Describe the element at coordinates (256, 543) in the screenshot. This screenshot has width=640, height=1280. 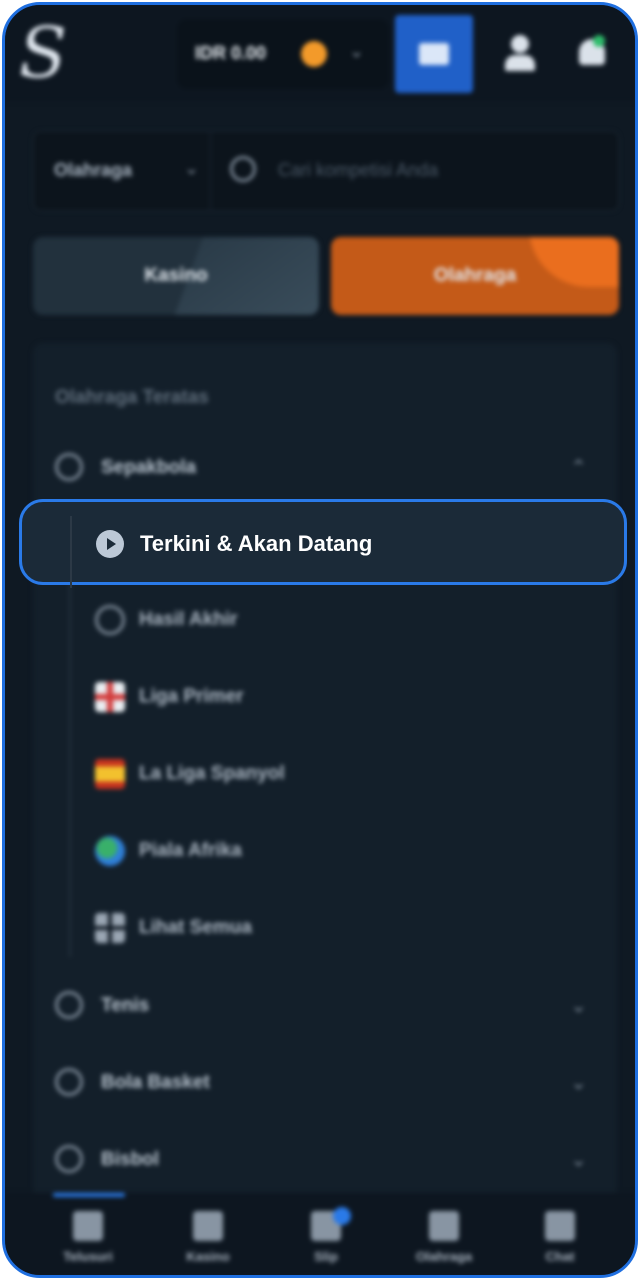
I see `submenu-label-active: Terkini & Akan Datang` at that location.